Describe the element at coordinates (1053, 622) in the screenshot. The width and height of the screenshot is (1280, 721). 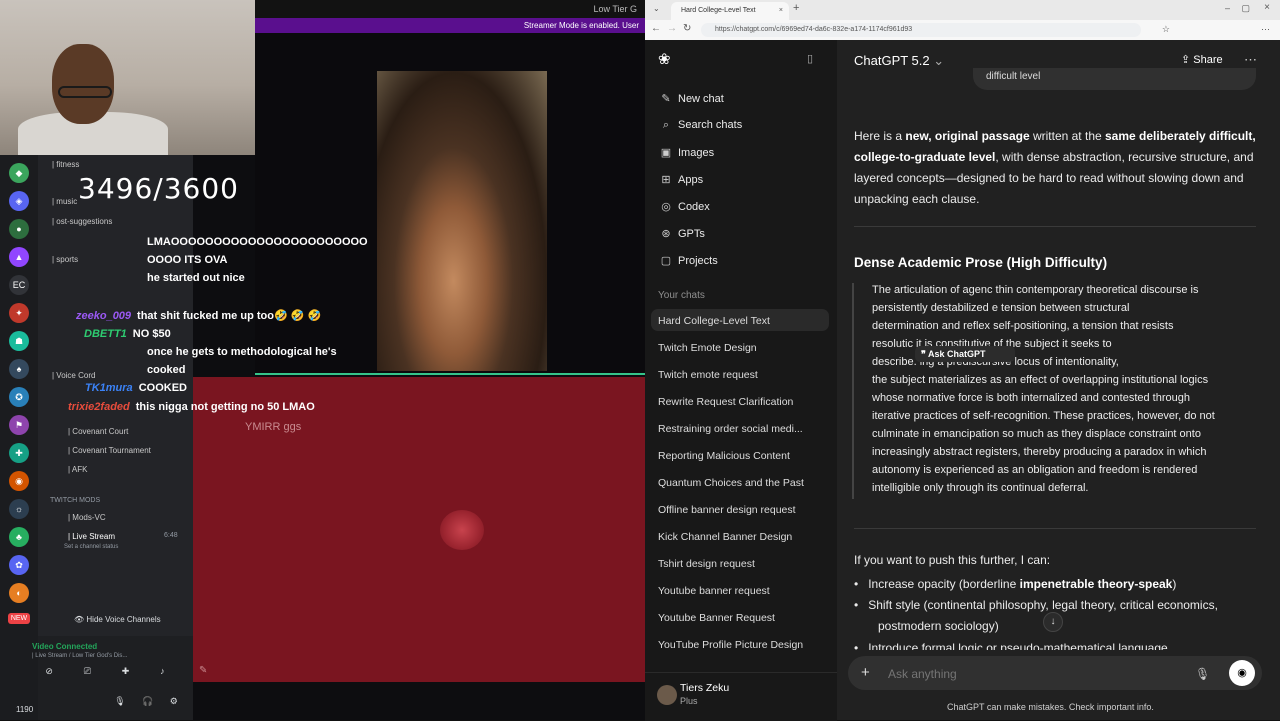
I see `scroll-down-icon: ↓` at that location.